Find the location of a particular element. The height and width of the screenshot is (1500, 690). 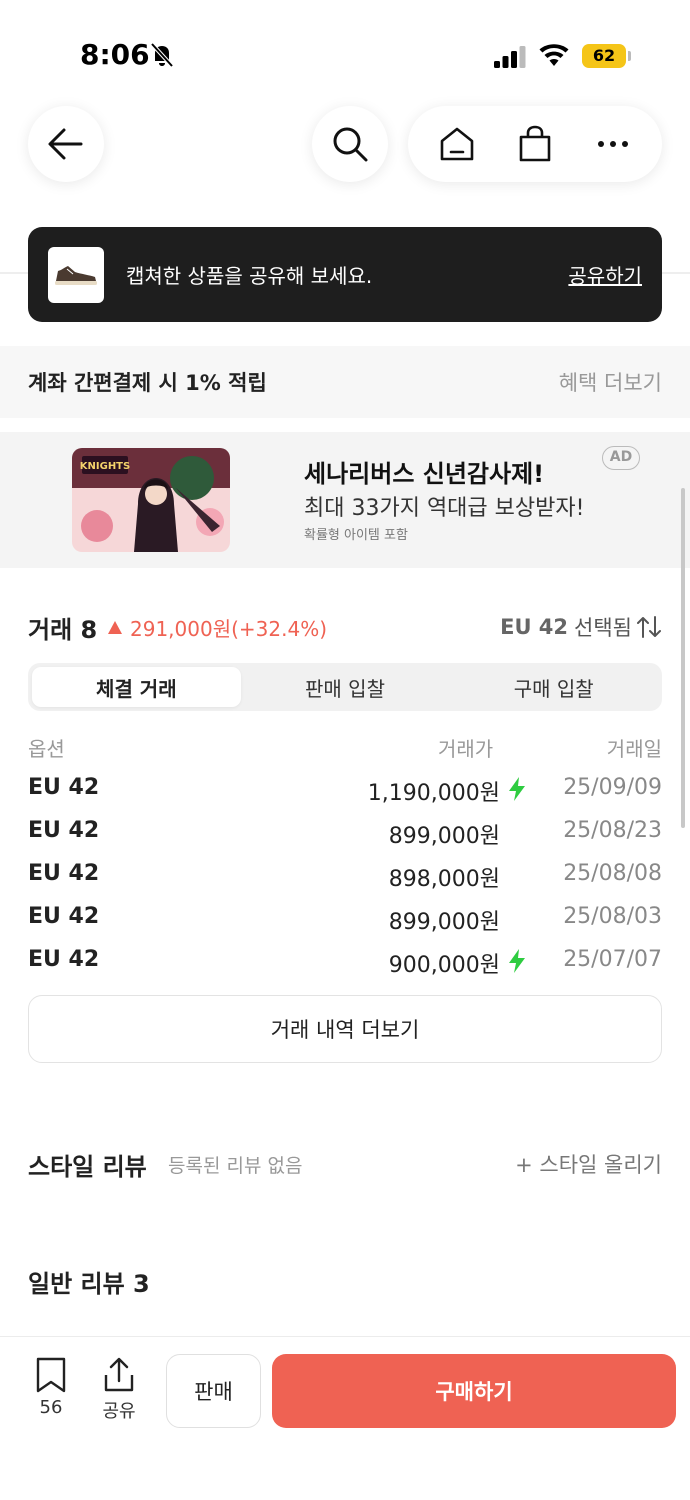

table-row: EU 42 899,000원 25/08/03 is located at coordinates (345, 922).